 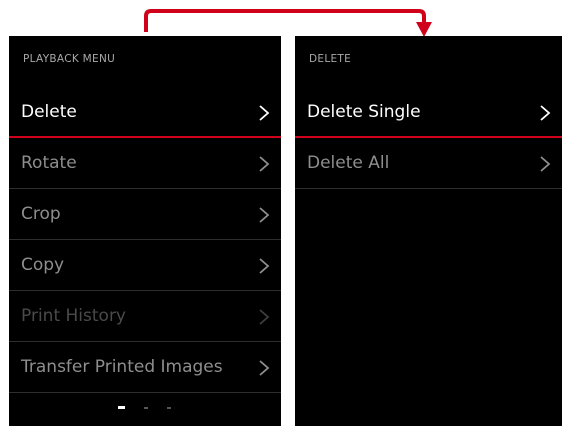 I want to click on page-dot-active, so click(x=121, y=407).